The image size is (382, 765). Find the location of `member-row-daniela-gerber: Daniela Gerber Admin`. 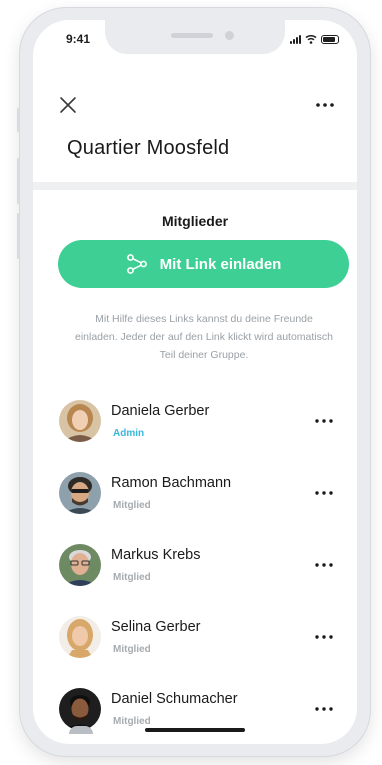

member-row-daniela-gerber: Daniela Gerber Admin is located at coordinates (195, 430).